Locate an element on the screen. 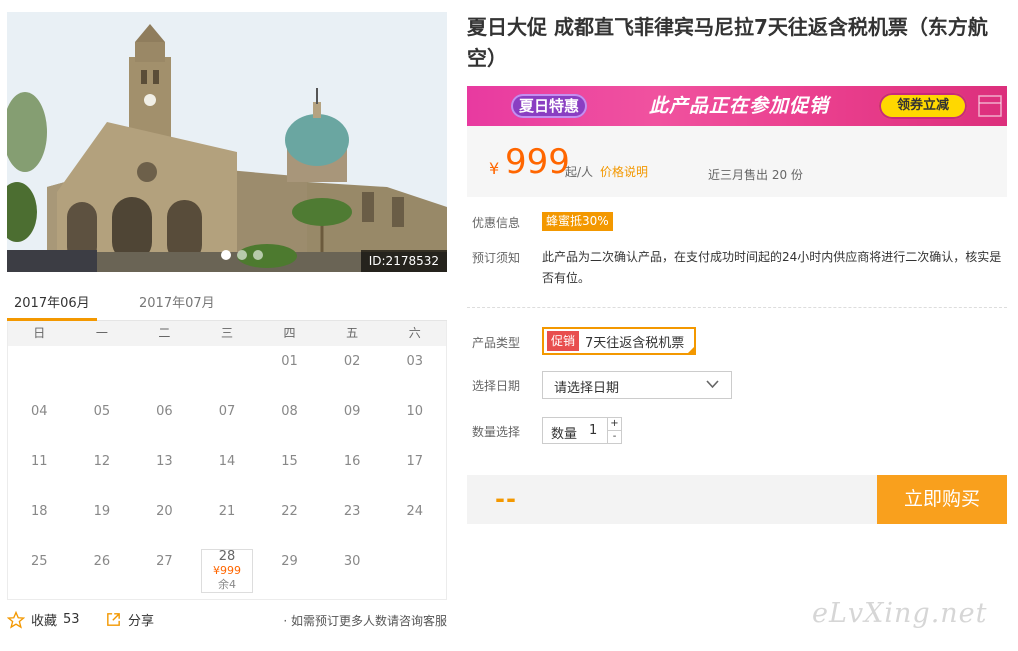 Image resolution: width=1018 pixels, height=651 pixels. calendar-day: 09 is located at coordinates (352, 421).